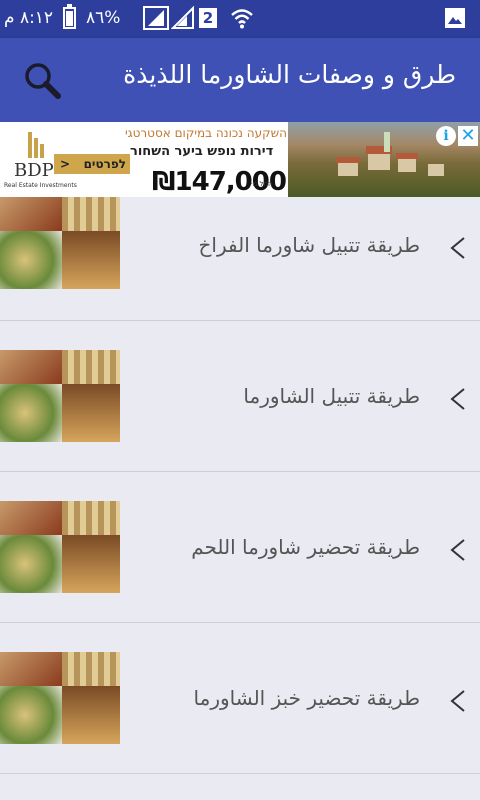 Image resolution: width=480 pixels, height=800 pixels. Describe the element at coordinates (104, 164) in the screenshot. I see `ad-cta-label: לפרטים` at that location.